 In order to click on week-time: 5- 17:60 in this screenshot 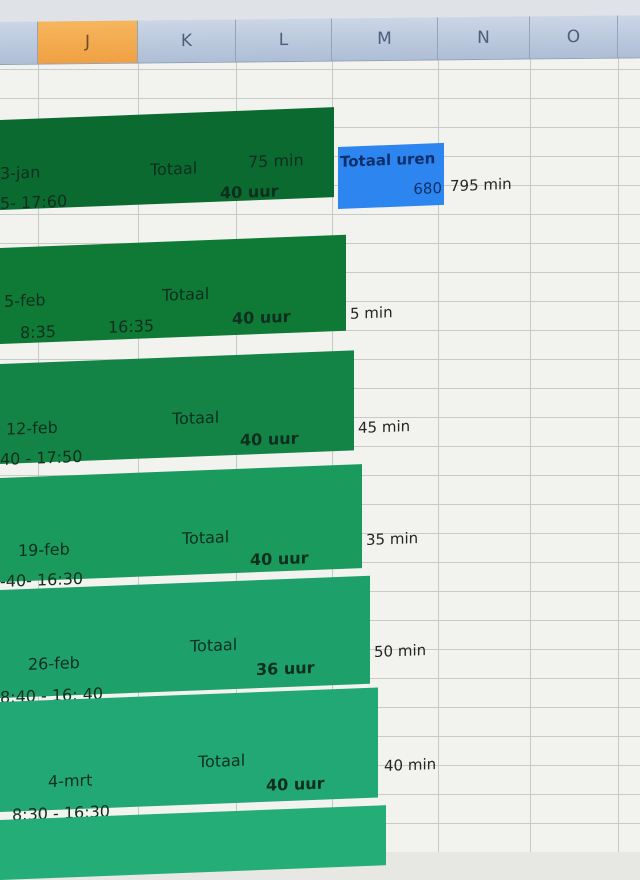, I will do `click(34, 202)`.